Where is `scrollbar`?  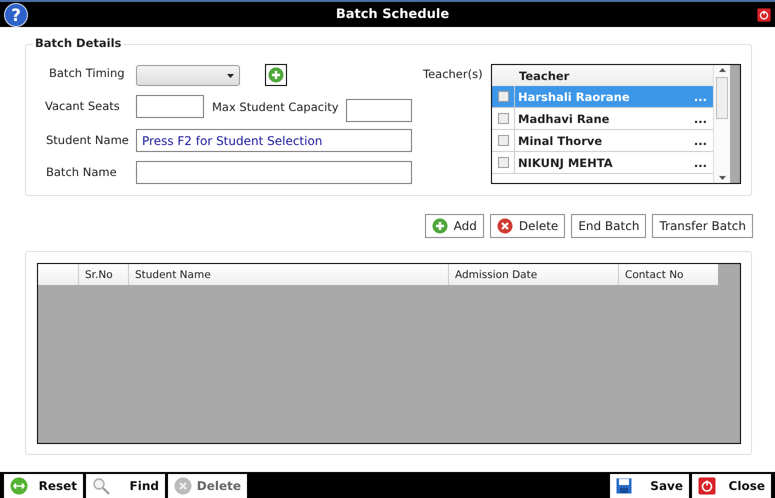
scrollbar is located at coordinates (721, 124).